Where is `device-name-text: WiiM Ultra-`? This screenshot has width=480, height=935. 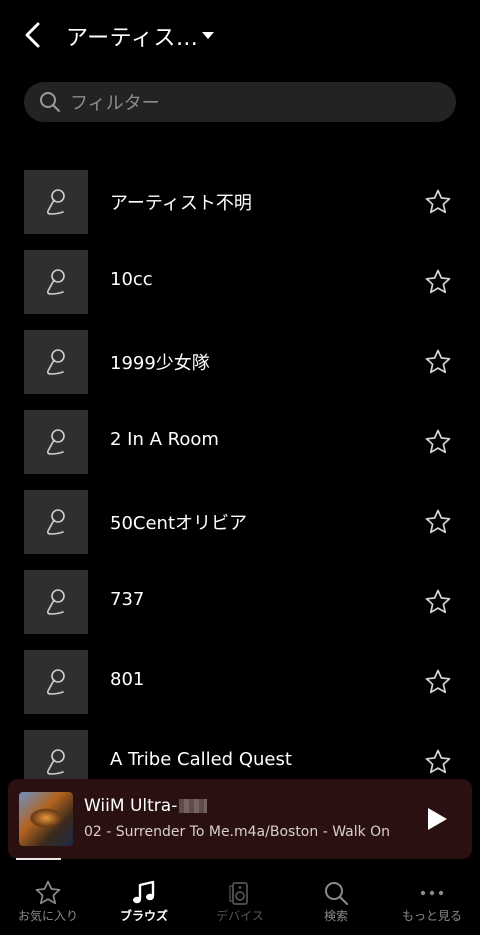
device-name-text: WiiM Ultra- is located at coordinates (131, 806).